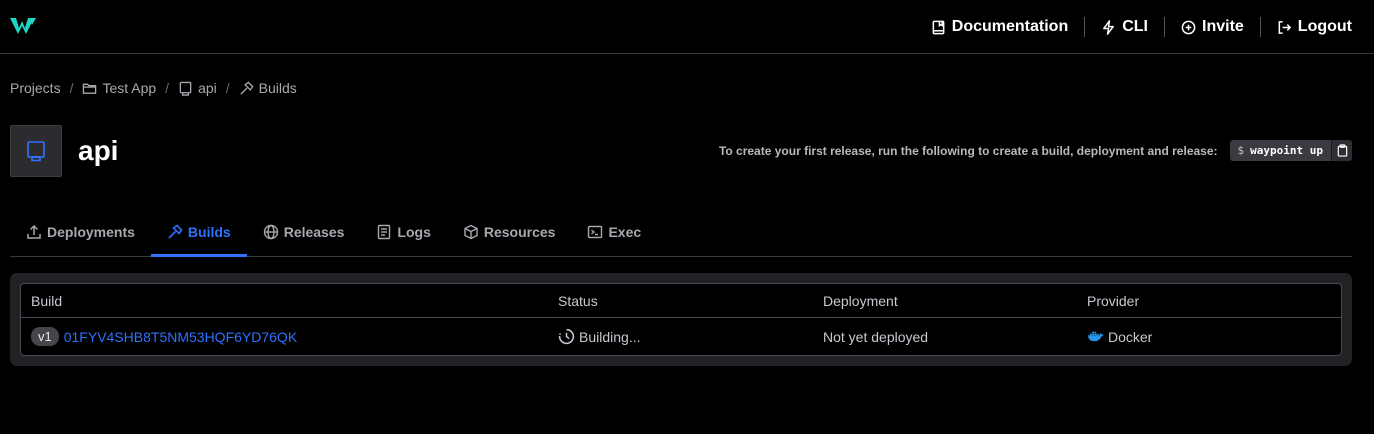  Describe the element at coordinates (1286, 150) in the screenshot. I see `command-value: waypoint up` at that location.